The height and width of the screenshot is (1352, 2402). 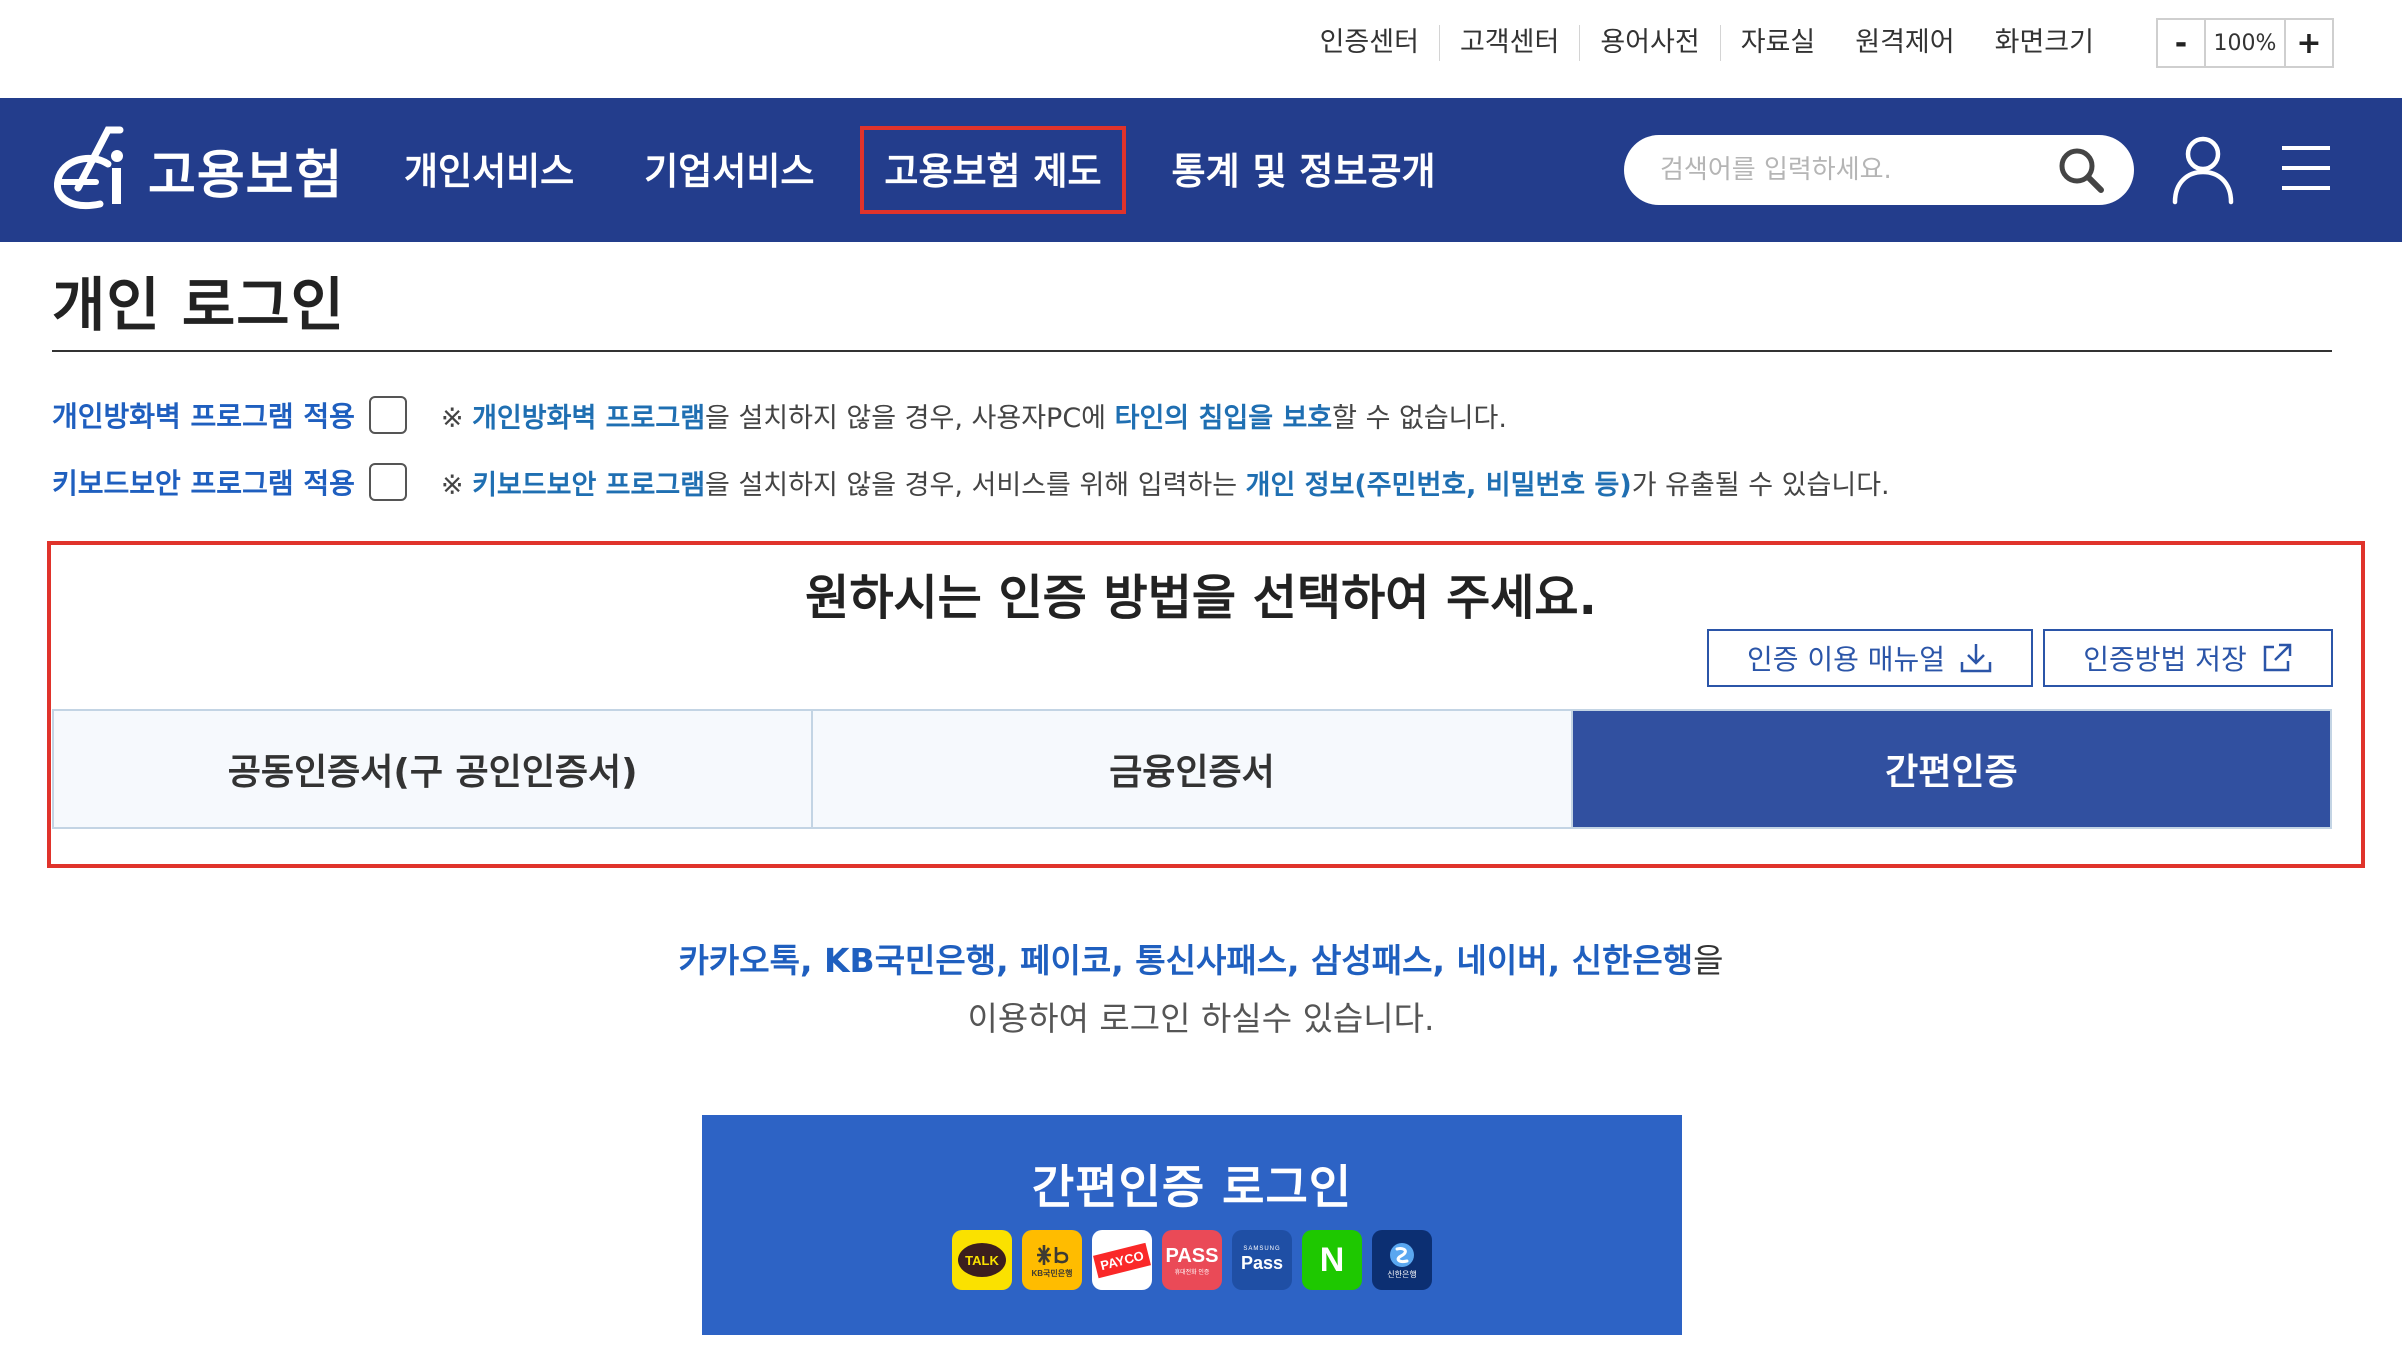 I want to click on kb-star-icon, so click(x=1053, y=1254).